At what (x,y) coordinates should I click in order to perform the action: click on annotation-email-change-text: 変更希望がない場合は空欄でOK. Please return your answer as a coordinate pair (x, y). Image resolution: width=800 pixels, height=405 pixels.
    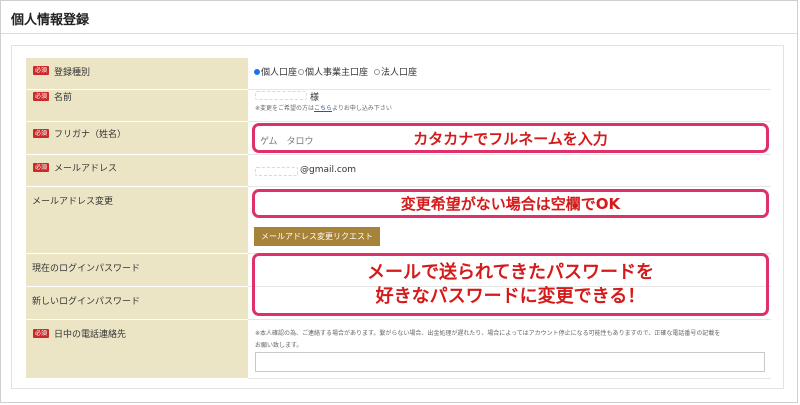
    Looking at the image, I should click on (510, 204).